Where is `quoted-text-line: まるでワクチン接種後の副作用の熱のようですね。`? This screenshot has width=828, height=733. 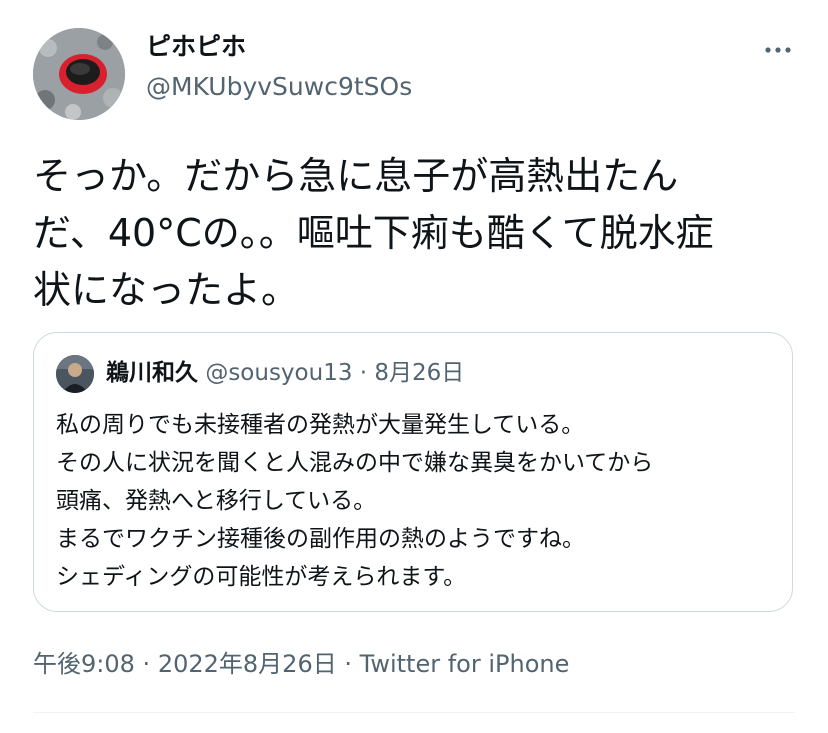 quoted-text-line: まるでワクチン接種後の副作用の熱のようですね。 is located at coordinates (320, 539).